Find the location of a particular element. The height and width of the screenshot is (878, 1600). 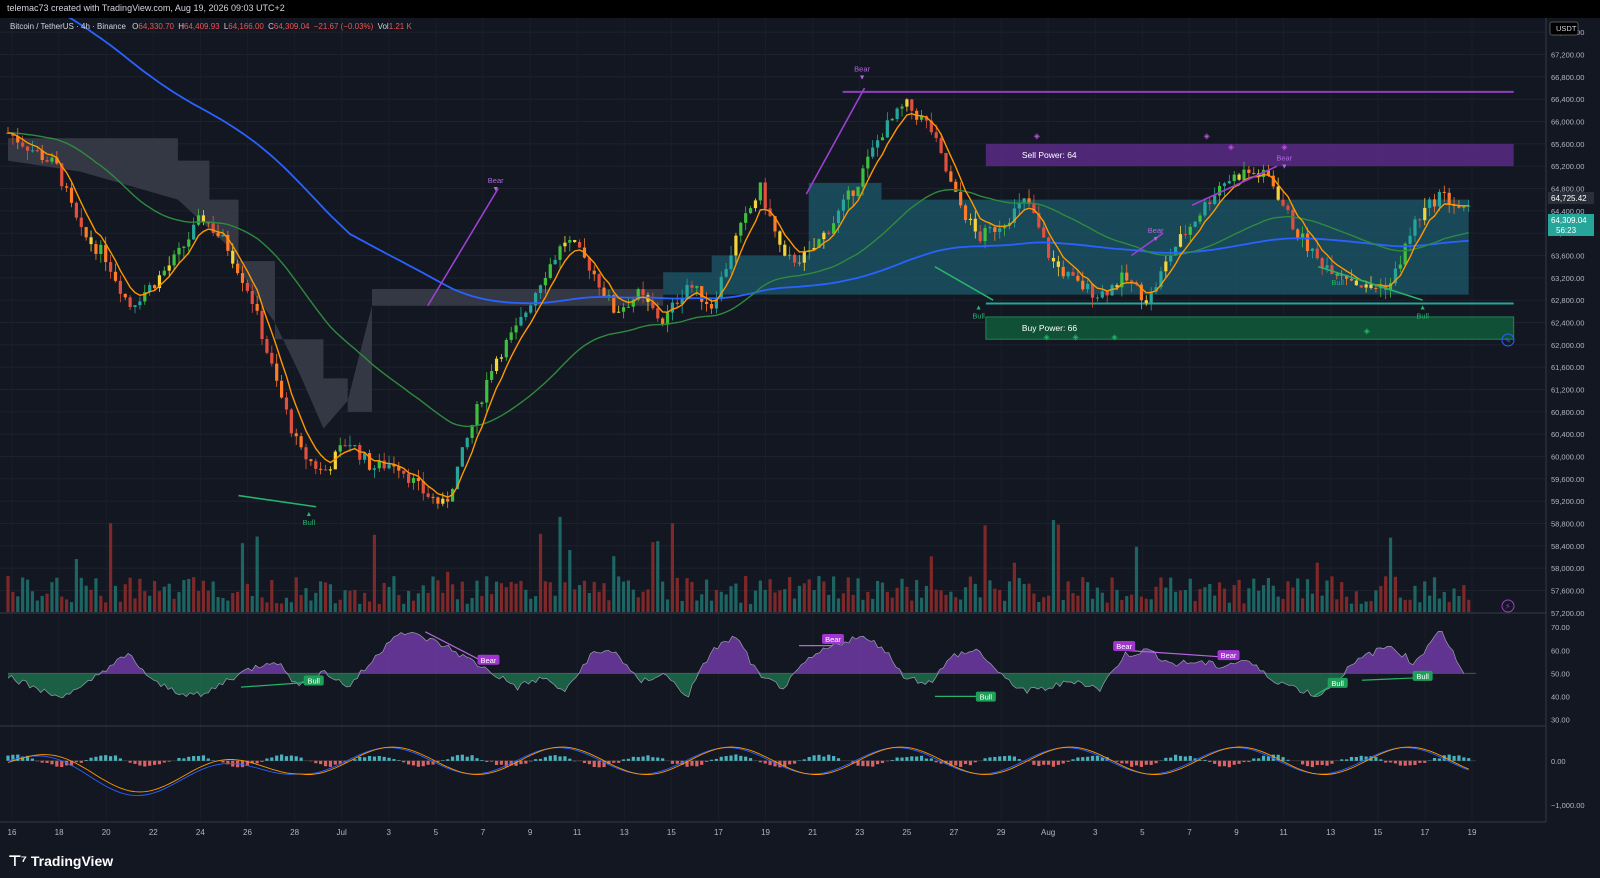

currency-label: USDT is located at coordinates (1566, 28).